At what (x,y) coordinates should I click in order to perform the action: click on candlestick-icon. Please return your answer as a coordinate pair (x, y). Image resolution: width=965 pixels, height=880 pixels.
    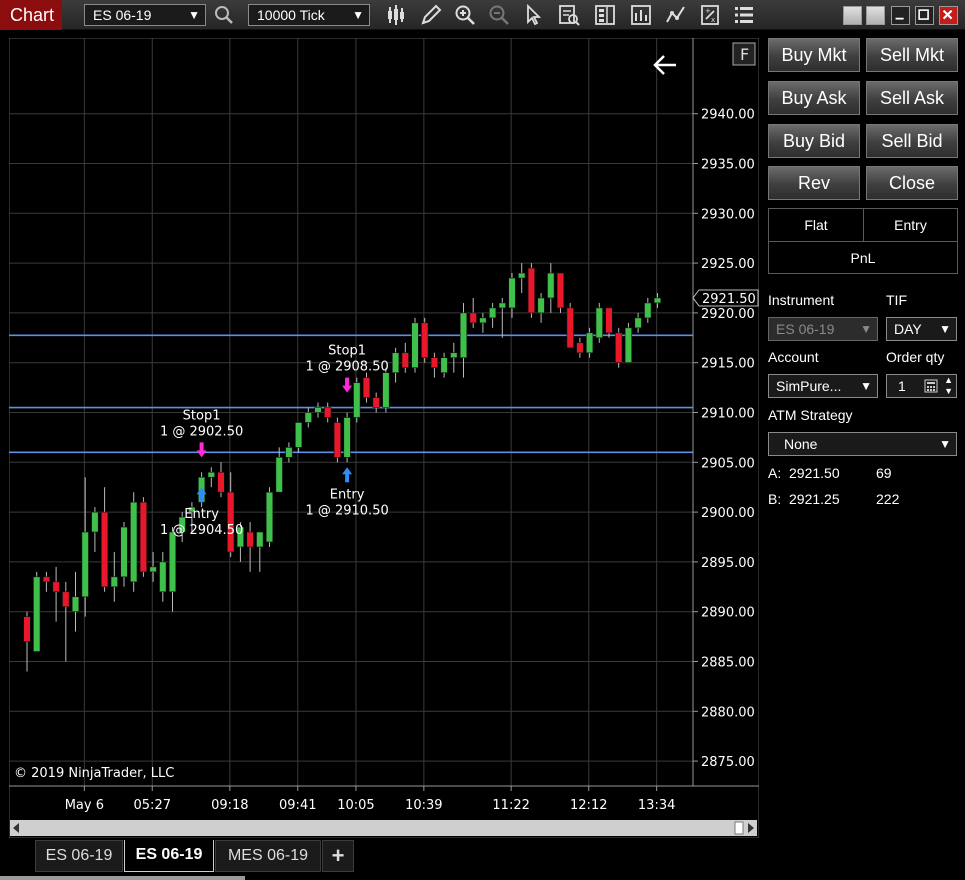
    Looking at the image, I should click on (397, 15).